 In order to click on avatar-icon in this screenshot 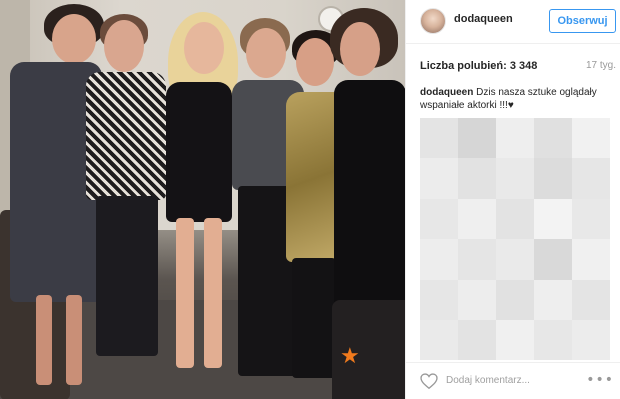, I will do `click(433, 21)`.